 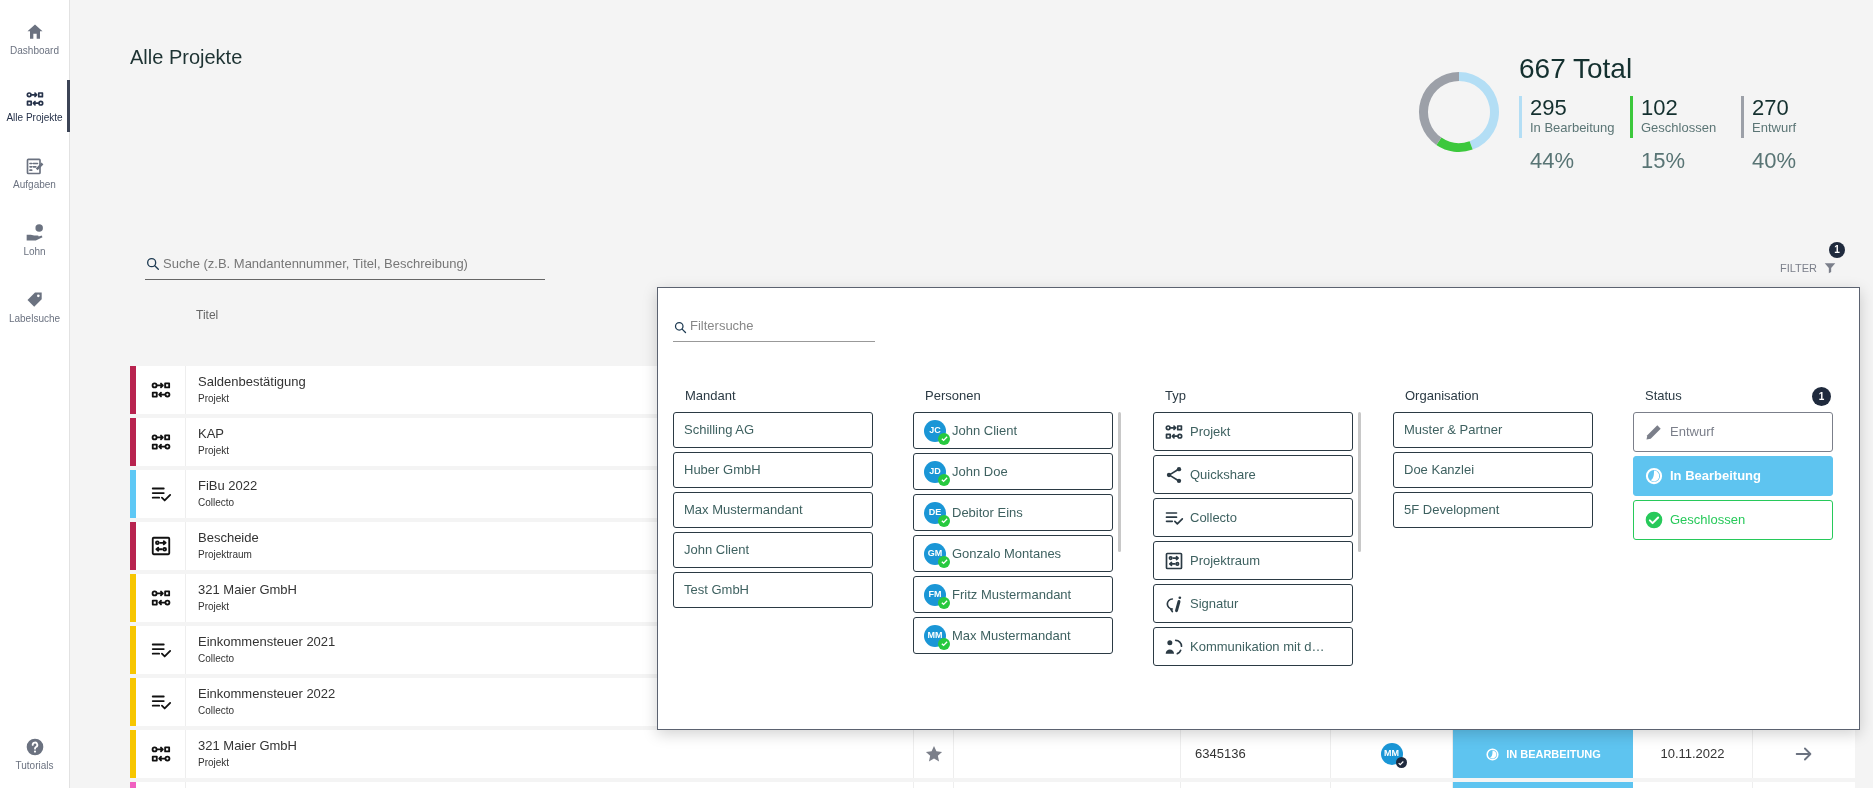 I want to click on pencil-icon, so click(x=1654, y=432).